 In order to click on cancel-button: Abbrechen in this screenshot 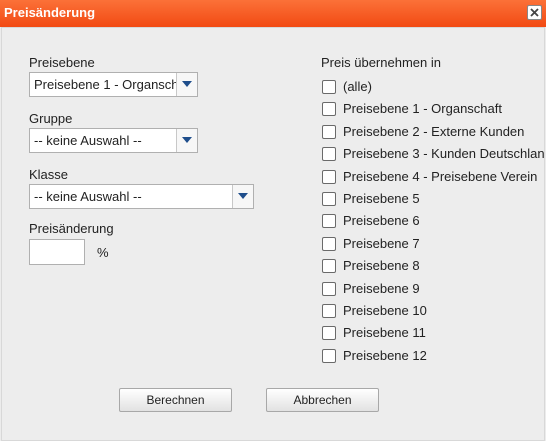, I will do `click(322, 400)`.